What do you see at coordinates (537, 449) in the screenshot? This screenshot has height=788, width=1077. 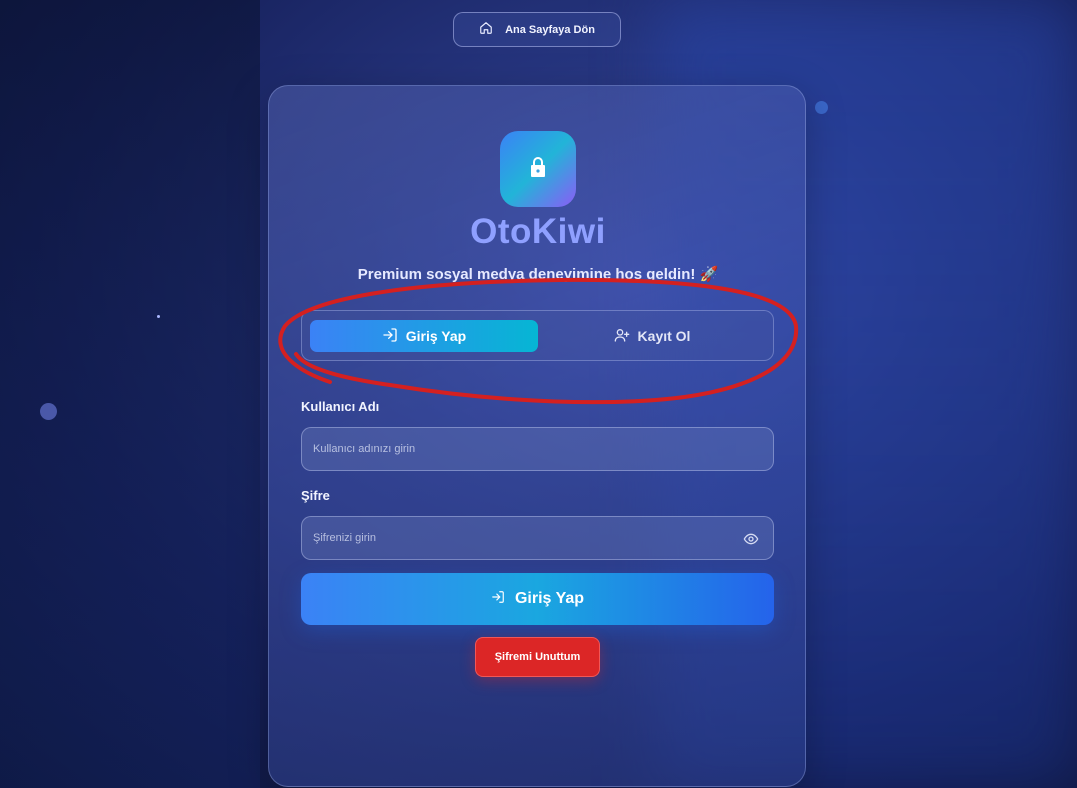 I see `username-input` at bounding box center [537, 449].